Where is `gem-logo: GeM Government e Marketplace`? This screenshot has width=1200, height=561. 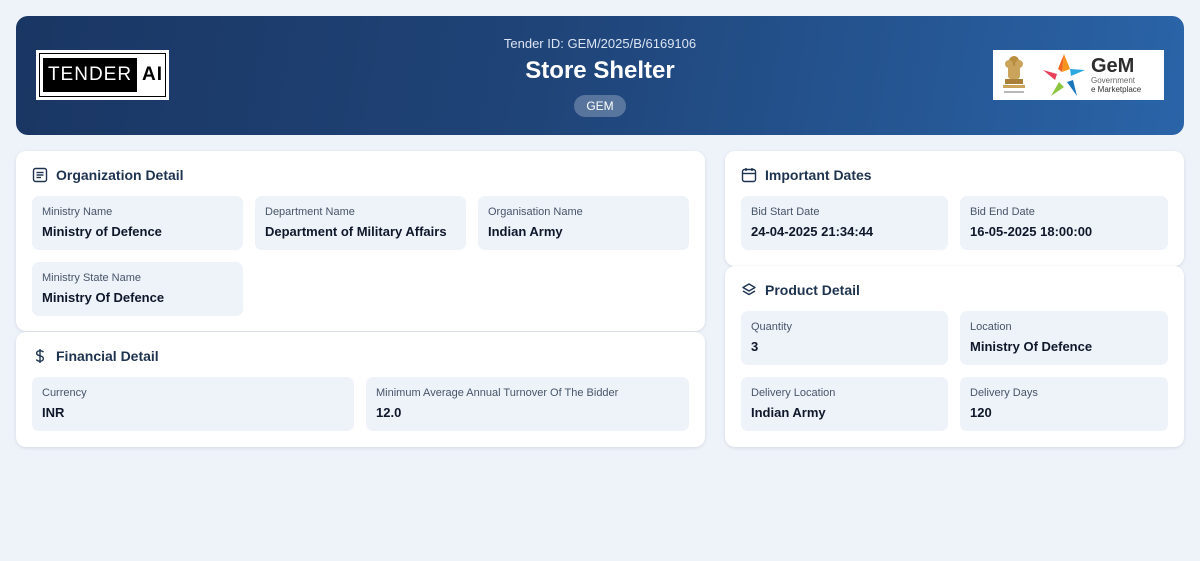 gem-logo: GeM Government e Marketplace is located at coordinates (1078, 75).